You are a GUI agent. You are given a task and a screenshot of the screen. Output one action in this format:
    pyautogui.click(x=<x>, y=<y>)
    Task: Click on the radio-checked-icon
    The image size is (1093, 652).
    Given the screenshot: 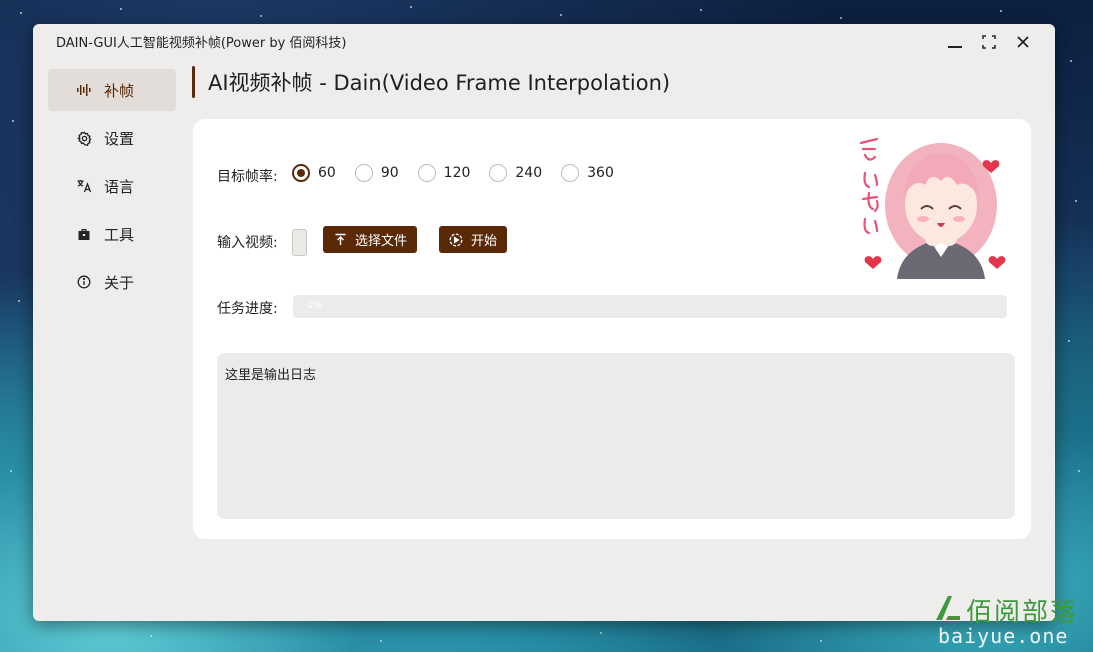 What is the action you would take?
    pyautogui.click(x=301, y=173)
    